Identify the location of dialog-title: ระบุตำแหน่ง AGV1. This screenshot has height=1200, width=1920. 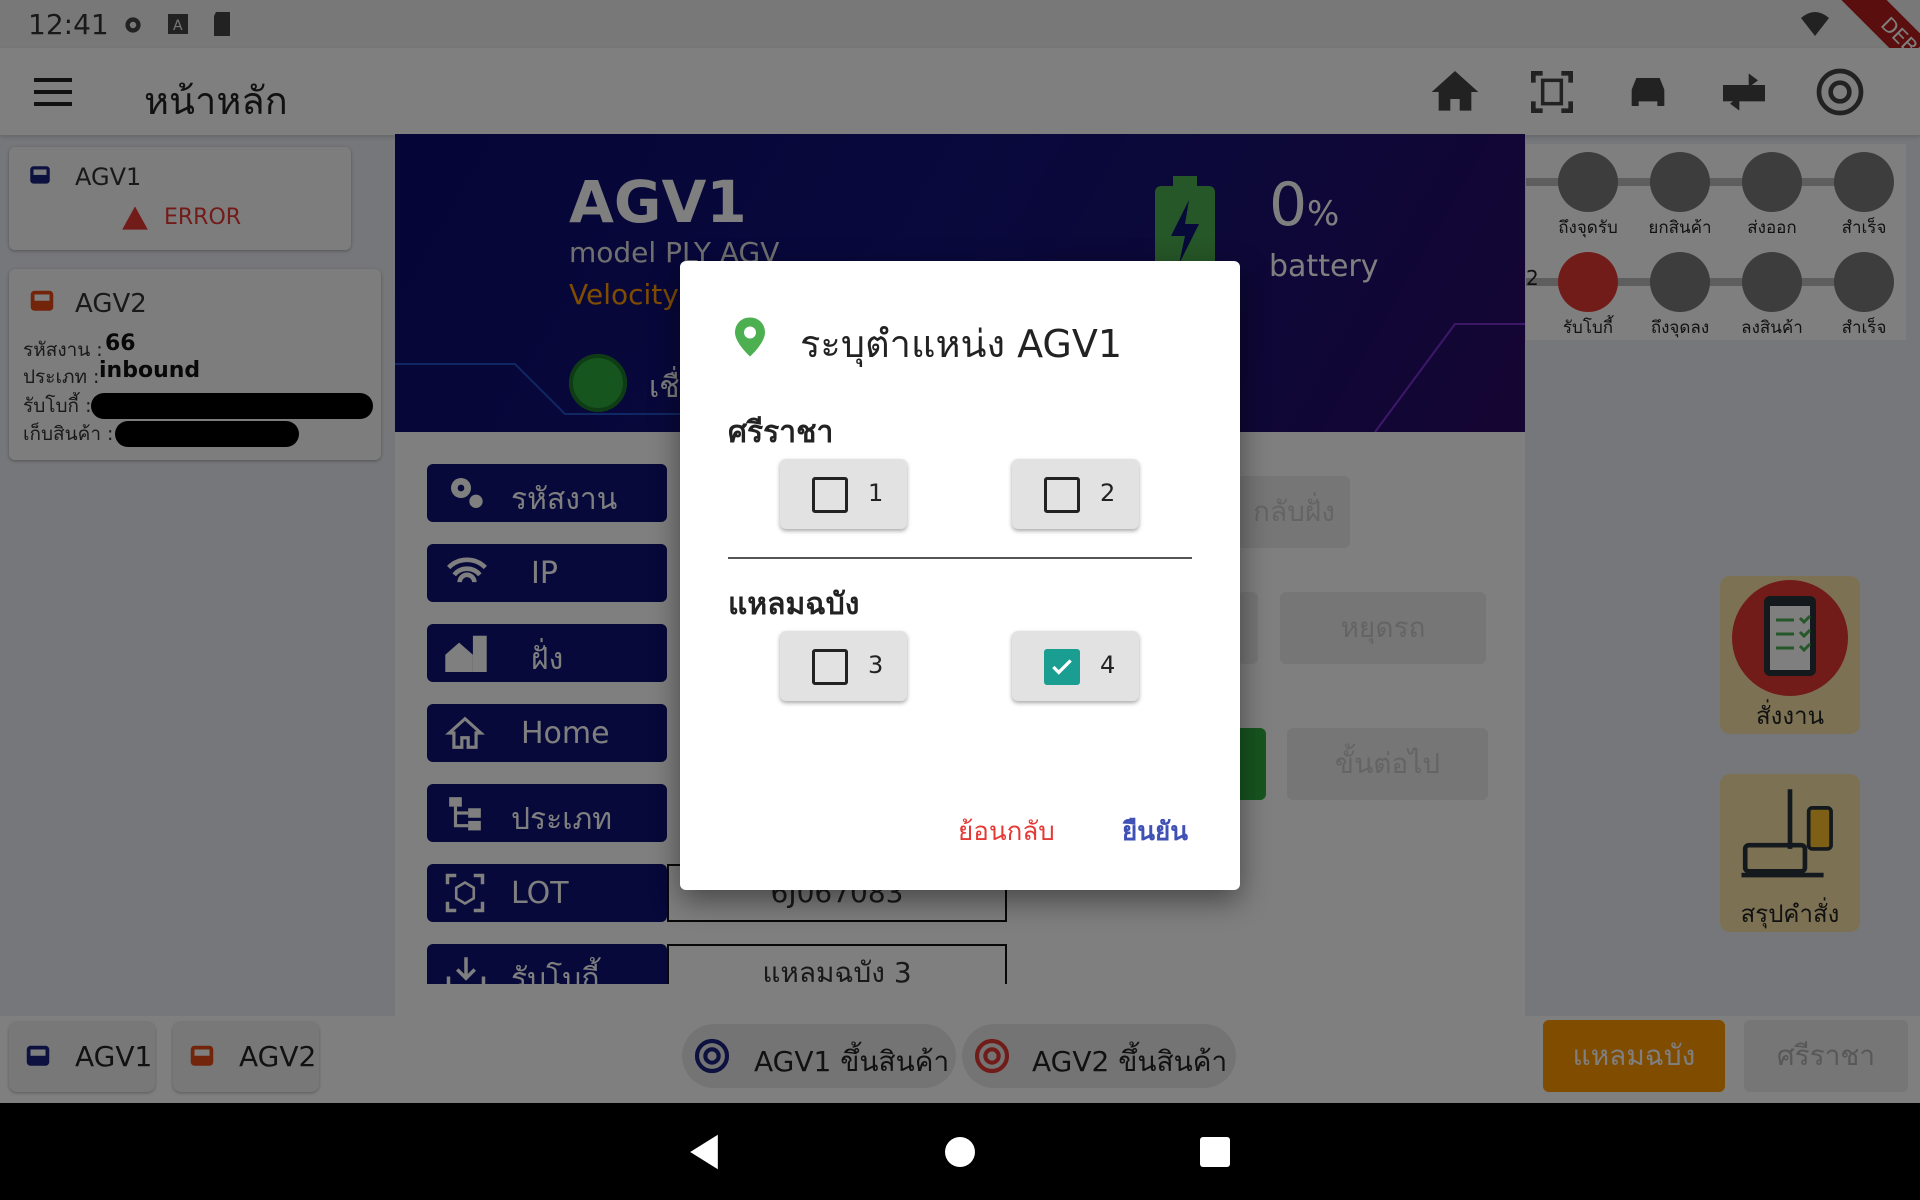
(961, 344).